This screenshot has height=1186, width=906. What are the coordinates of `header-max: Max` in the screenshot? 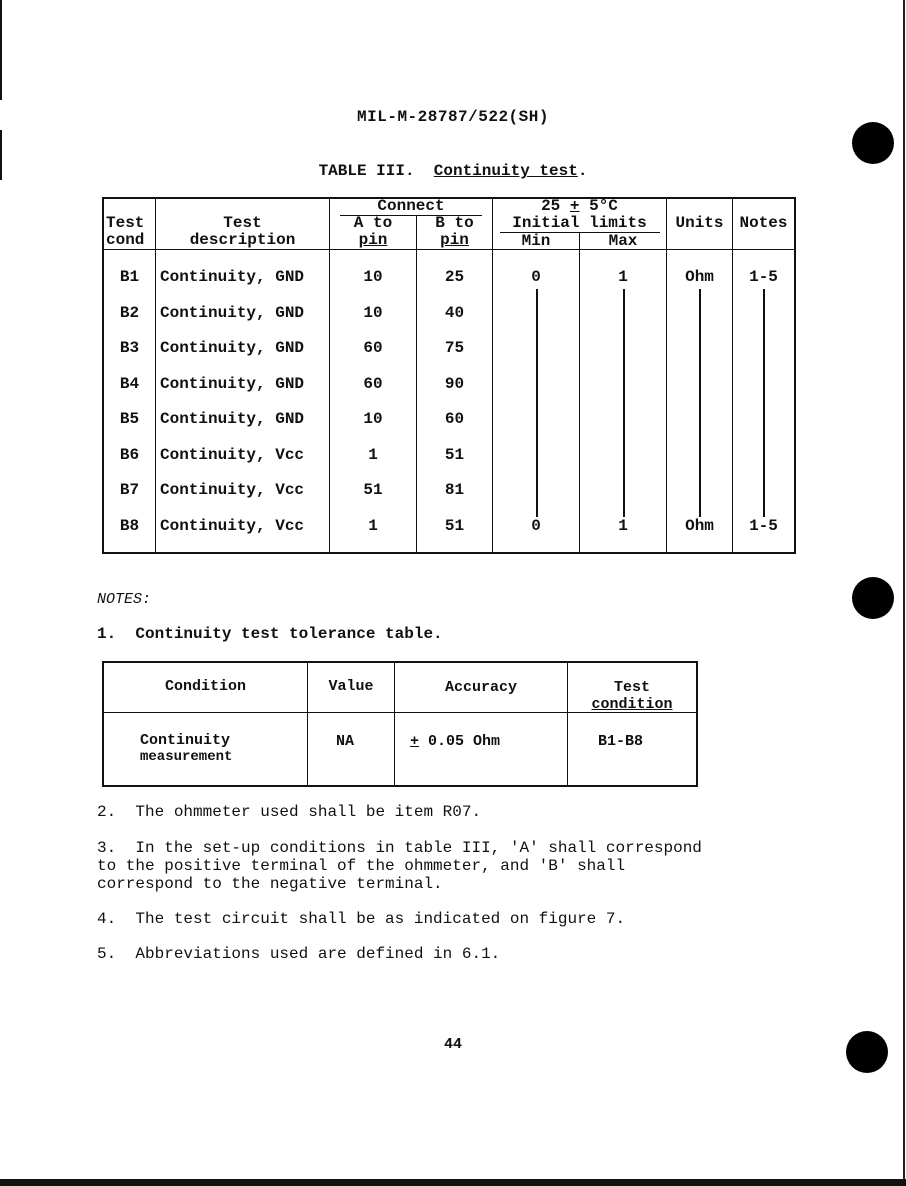 It's located at (623, 241).